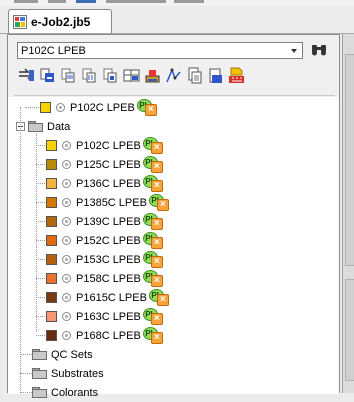  I want to click on document-tab-label: e-Job2.jb5, so click(61, 21).